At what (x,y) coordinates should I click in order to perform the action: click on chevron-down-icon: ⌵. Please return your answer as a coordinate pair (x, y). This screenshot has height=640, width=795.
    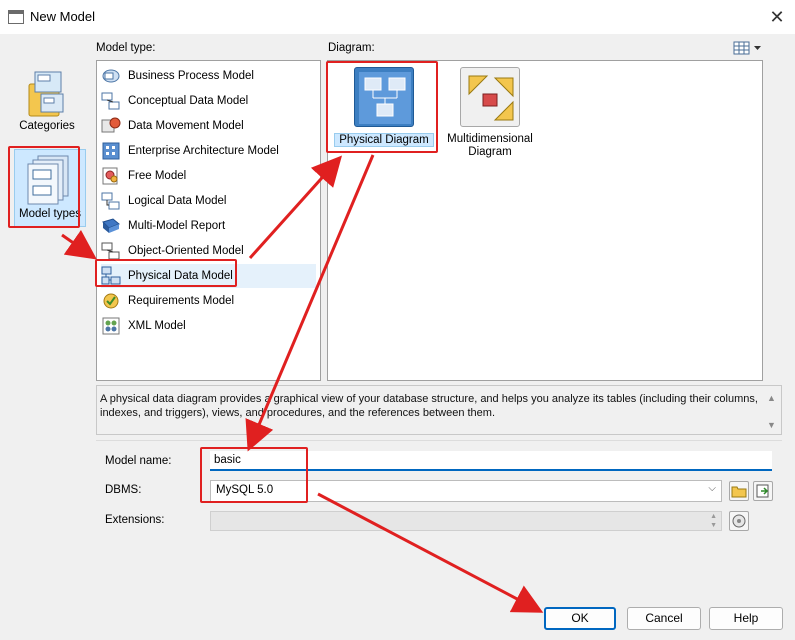
    Looking at the image, I should click on (712, 488).